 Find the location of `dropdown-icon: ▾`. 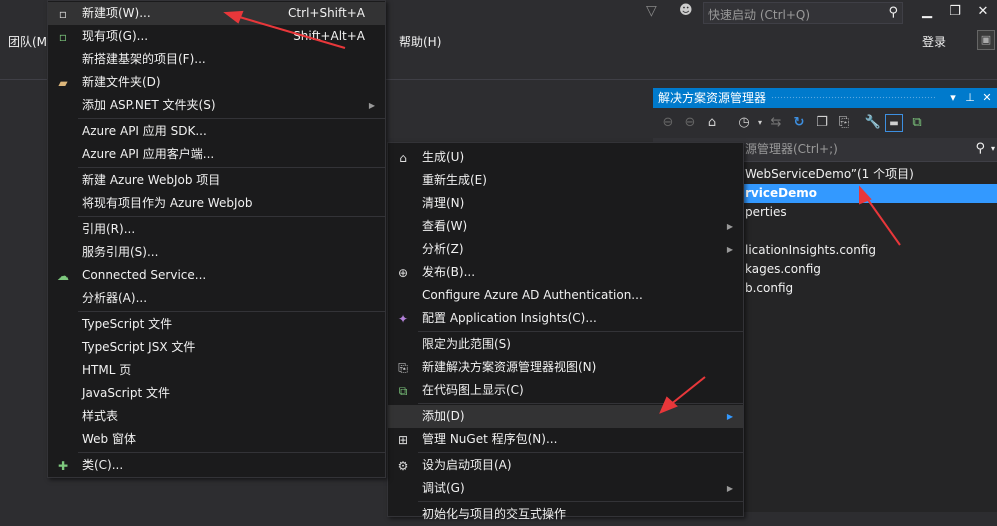

dropdown-icon: ▾ is located at coordinates (953, 98).